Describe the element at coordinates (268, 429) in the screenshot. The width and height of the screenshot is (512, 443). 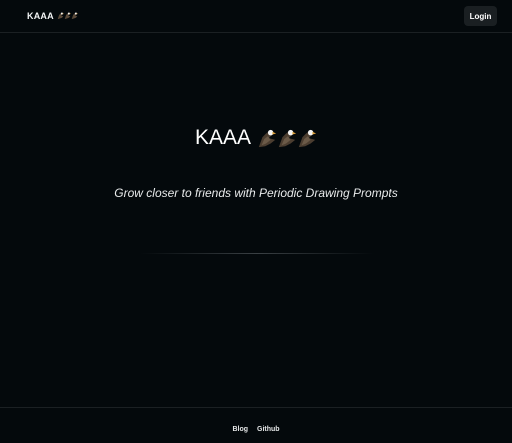
I see `footer-link-github: Github` at that location.